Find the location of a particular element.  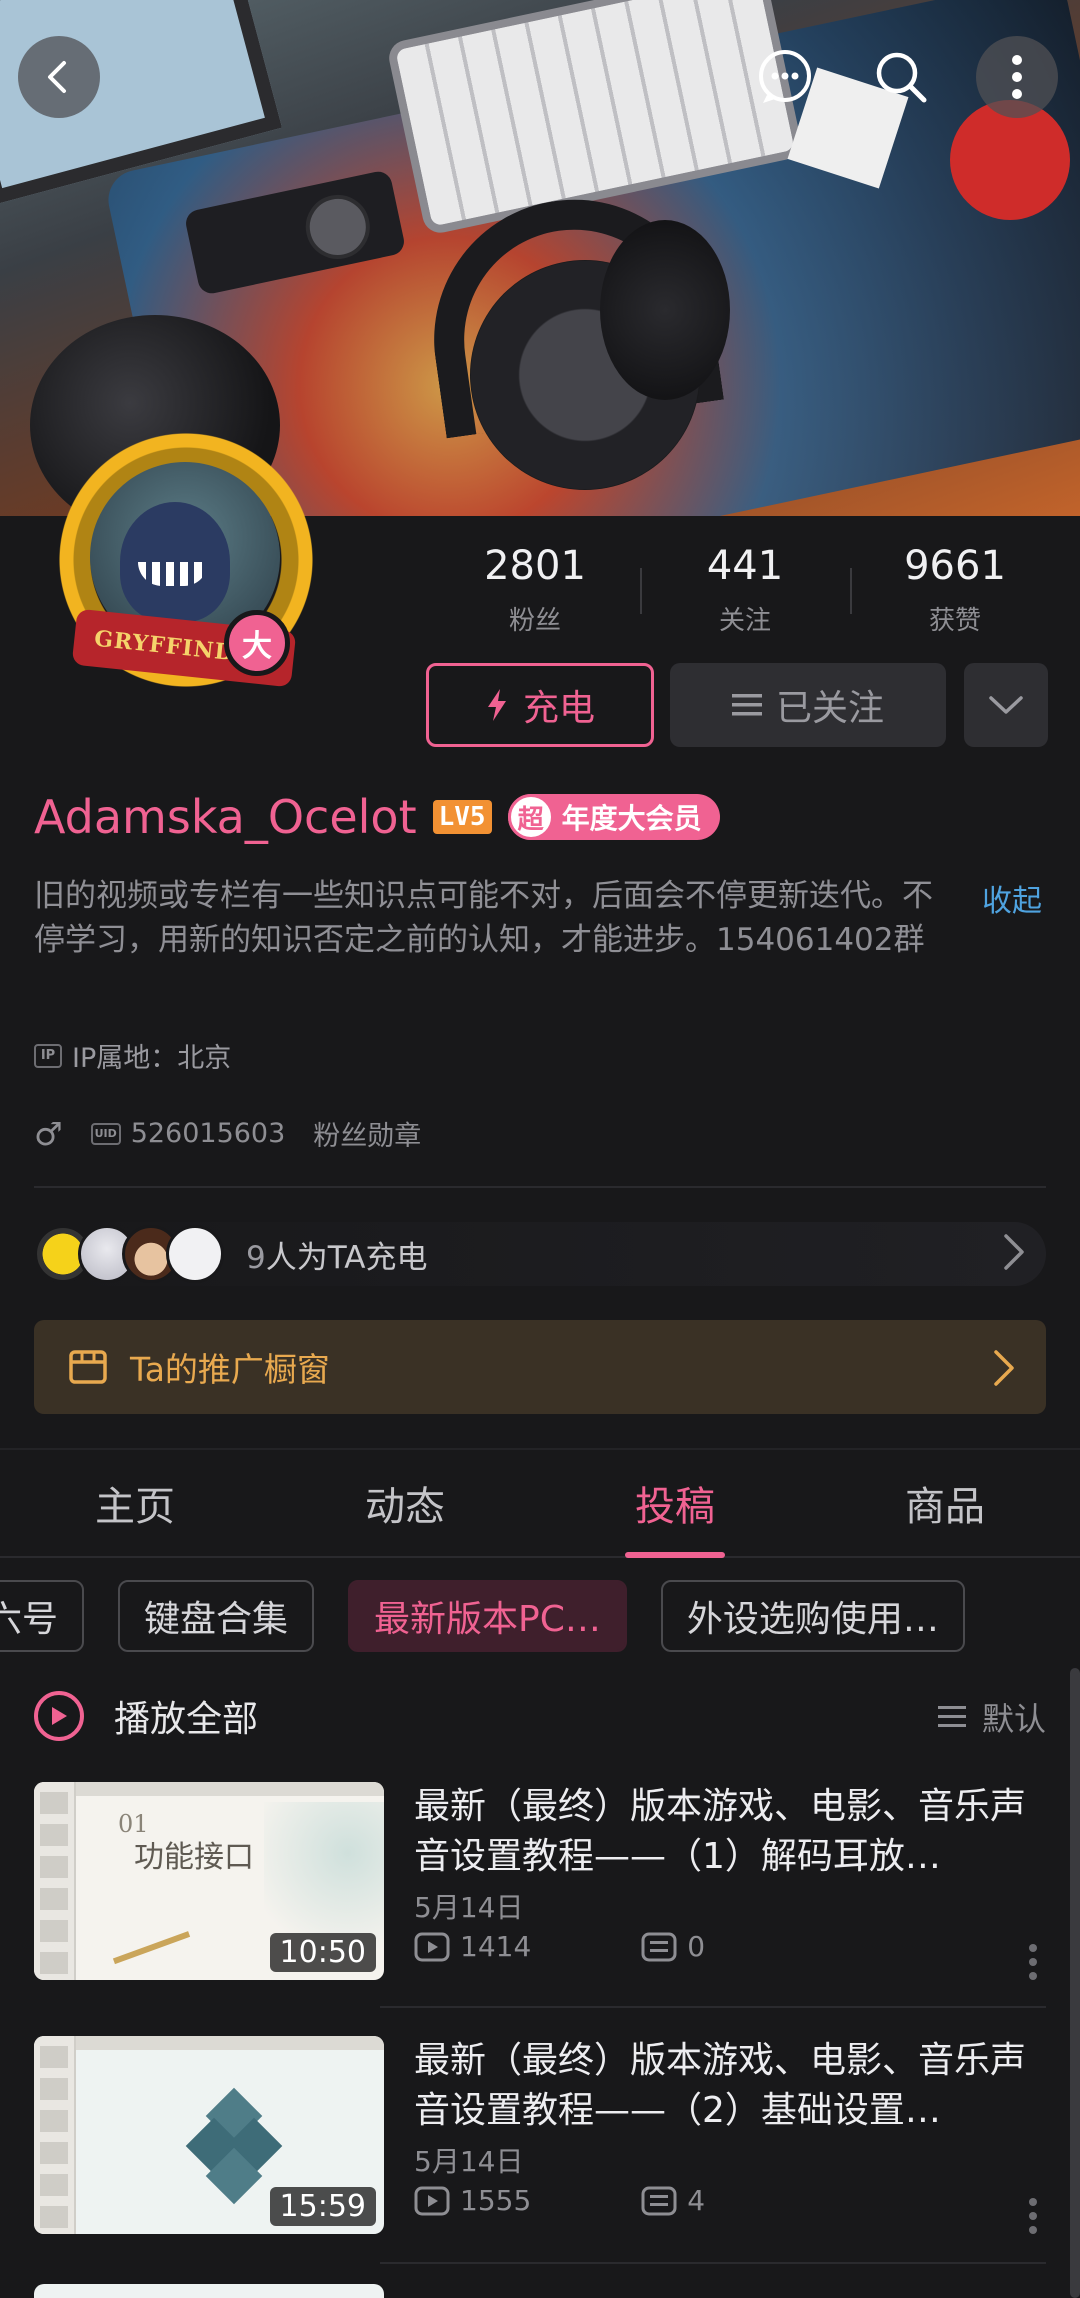

charge-supporters-text: 9人为TA充电 is located at coordinates (337, 1257).